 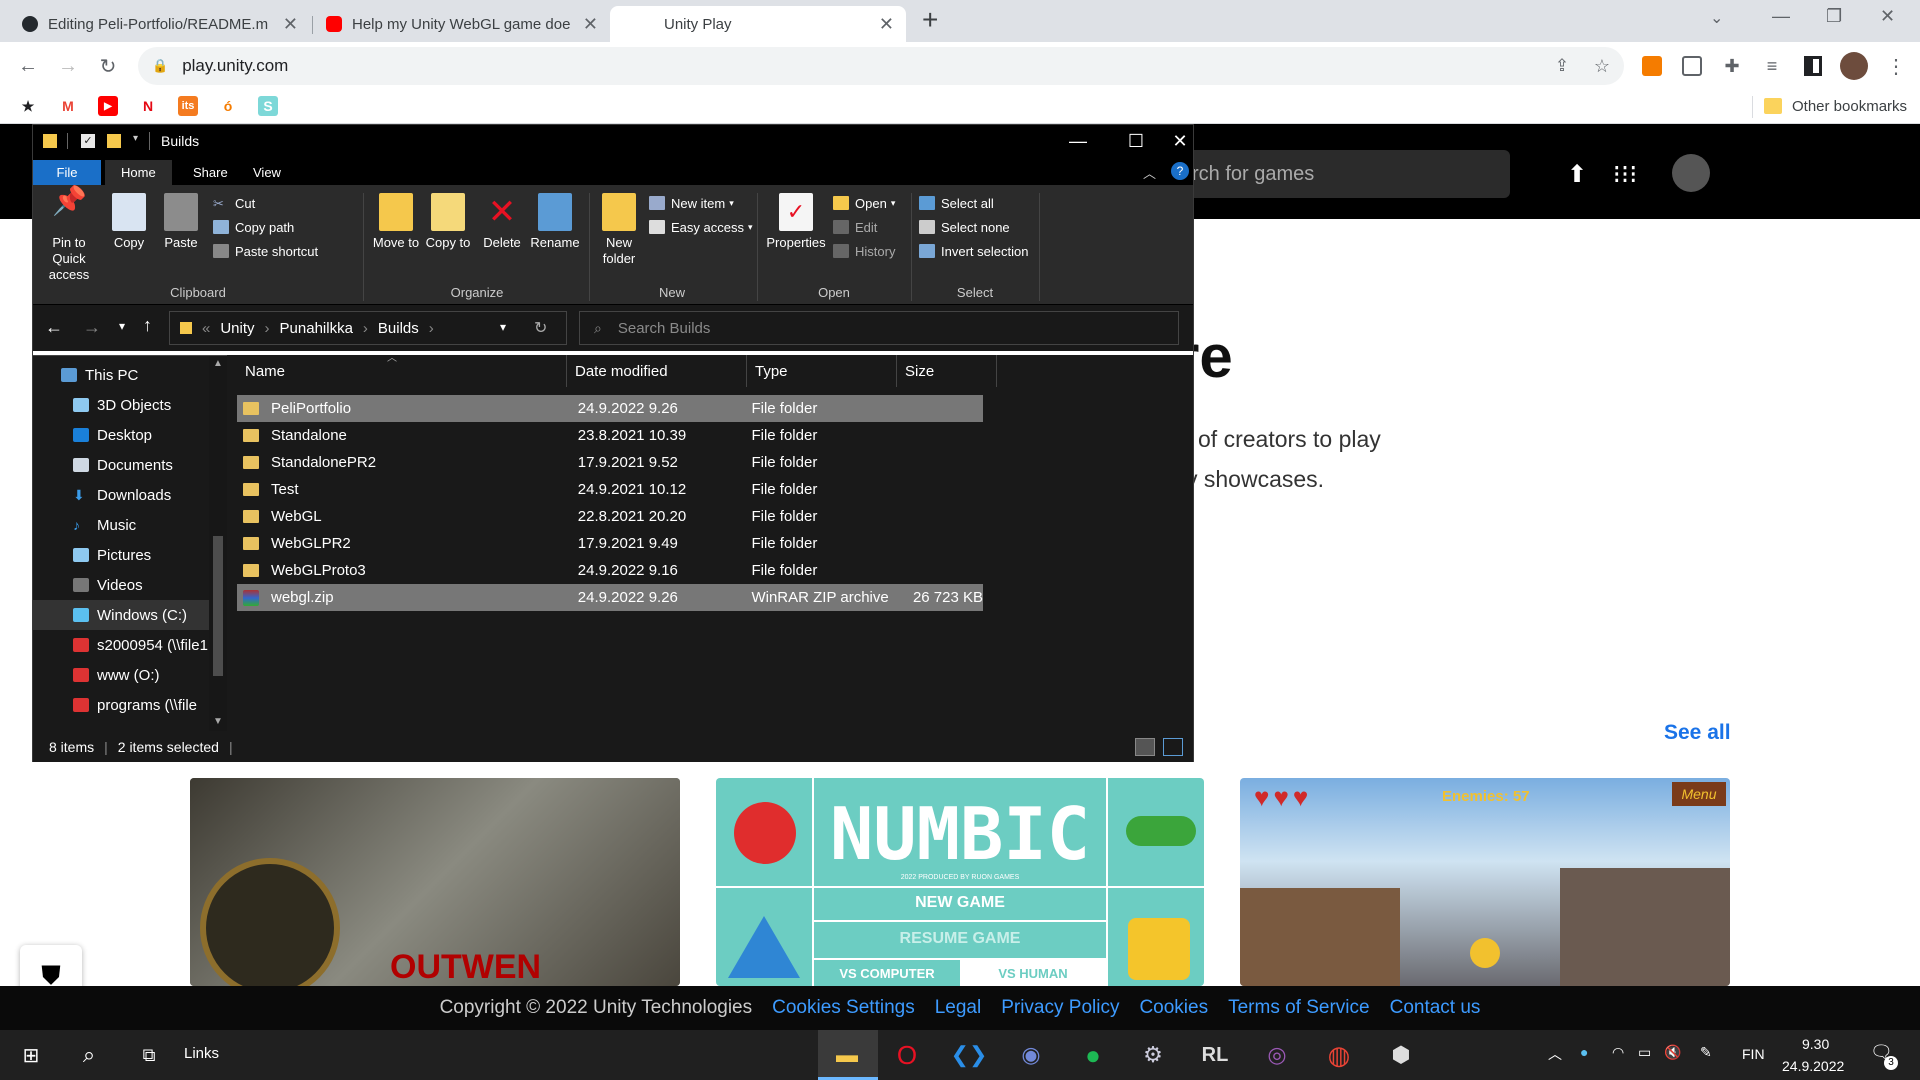 What do you see at coordinates (1180, 141) in the screenshot?
I see `close-icon: ✕` at bounding box center [1180, 141].